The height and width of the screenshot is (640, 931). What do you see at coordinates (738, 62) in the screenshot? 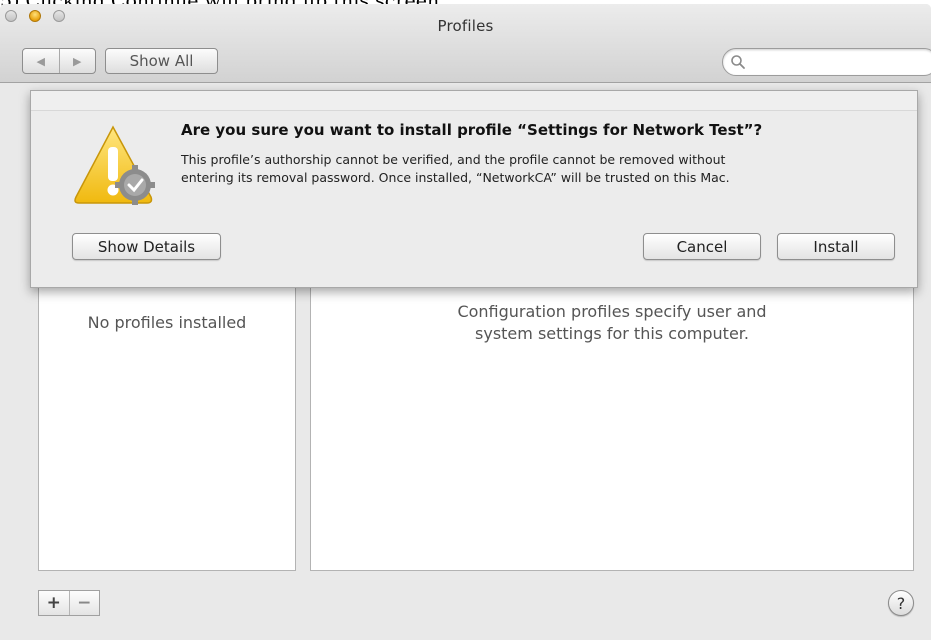
I see `search-icon` at bounding box center [738, 62].